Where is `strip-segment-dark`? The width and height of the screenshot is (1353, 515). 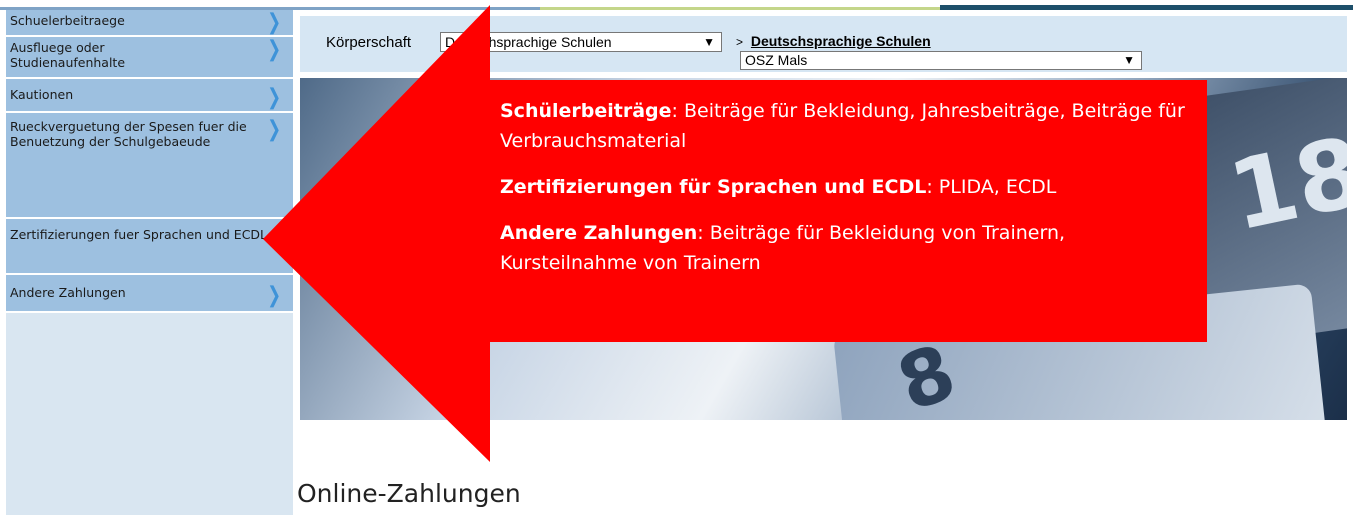
strip-segment-dark is located at coordinates (1146, 7).